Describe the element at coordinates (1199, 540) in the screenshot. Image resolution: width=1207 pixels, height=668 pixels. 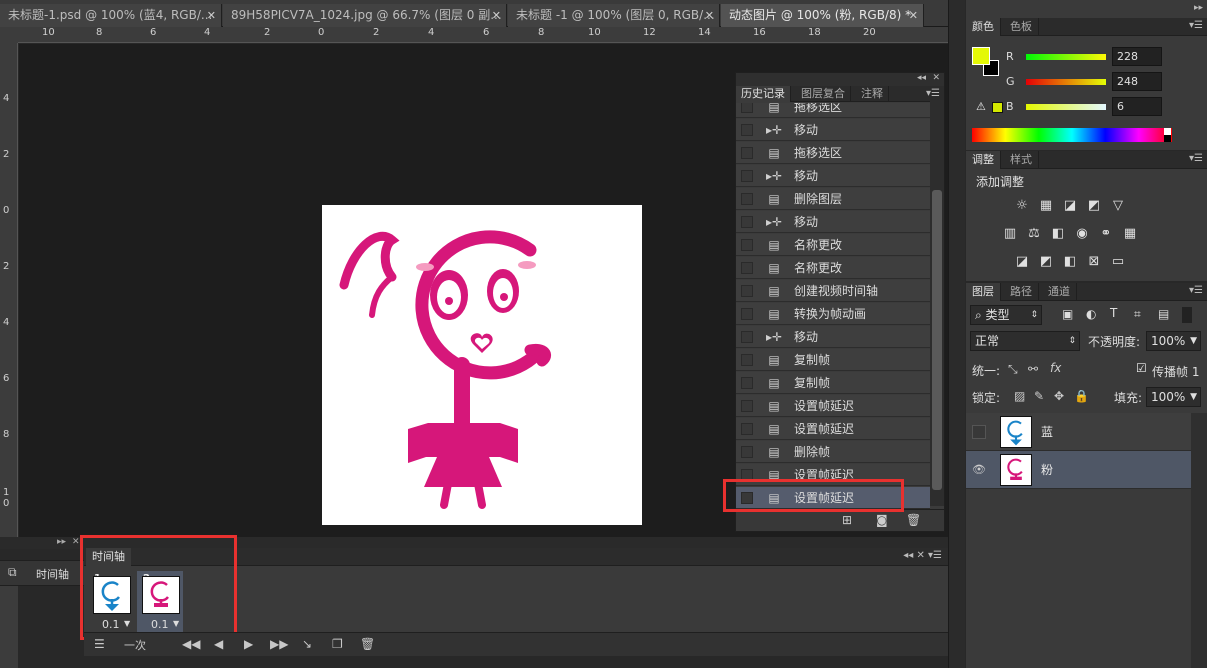
I see `layers-scrollbar` at that location.